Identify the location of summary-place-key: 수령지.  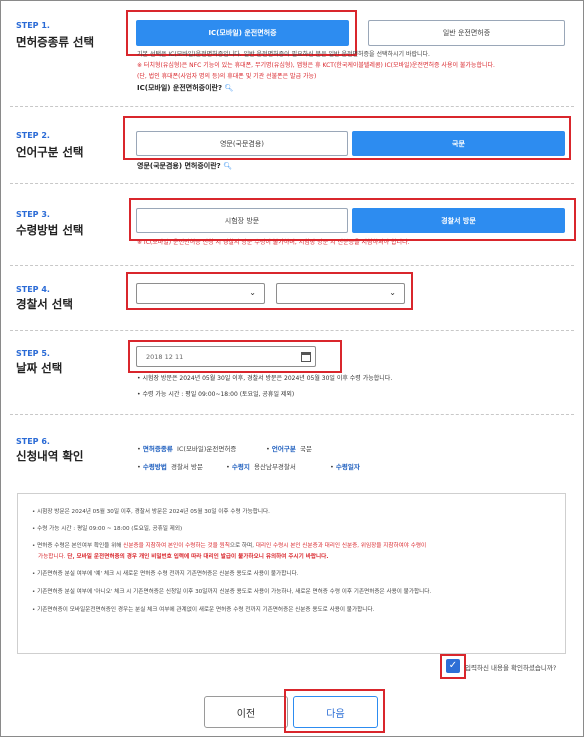
(240, 467).